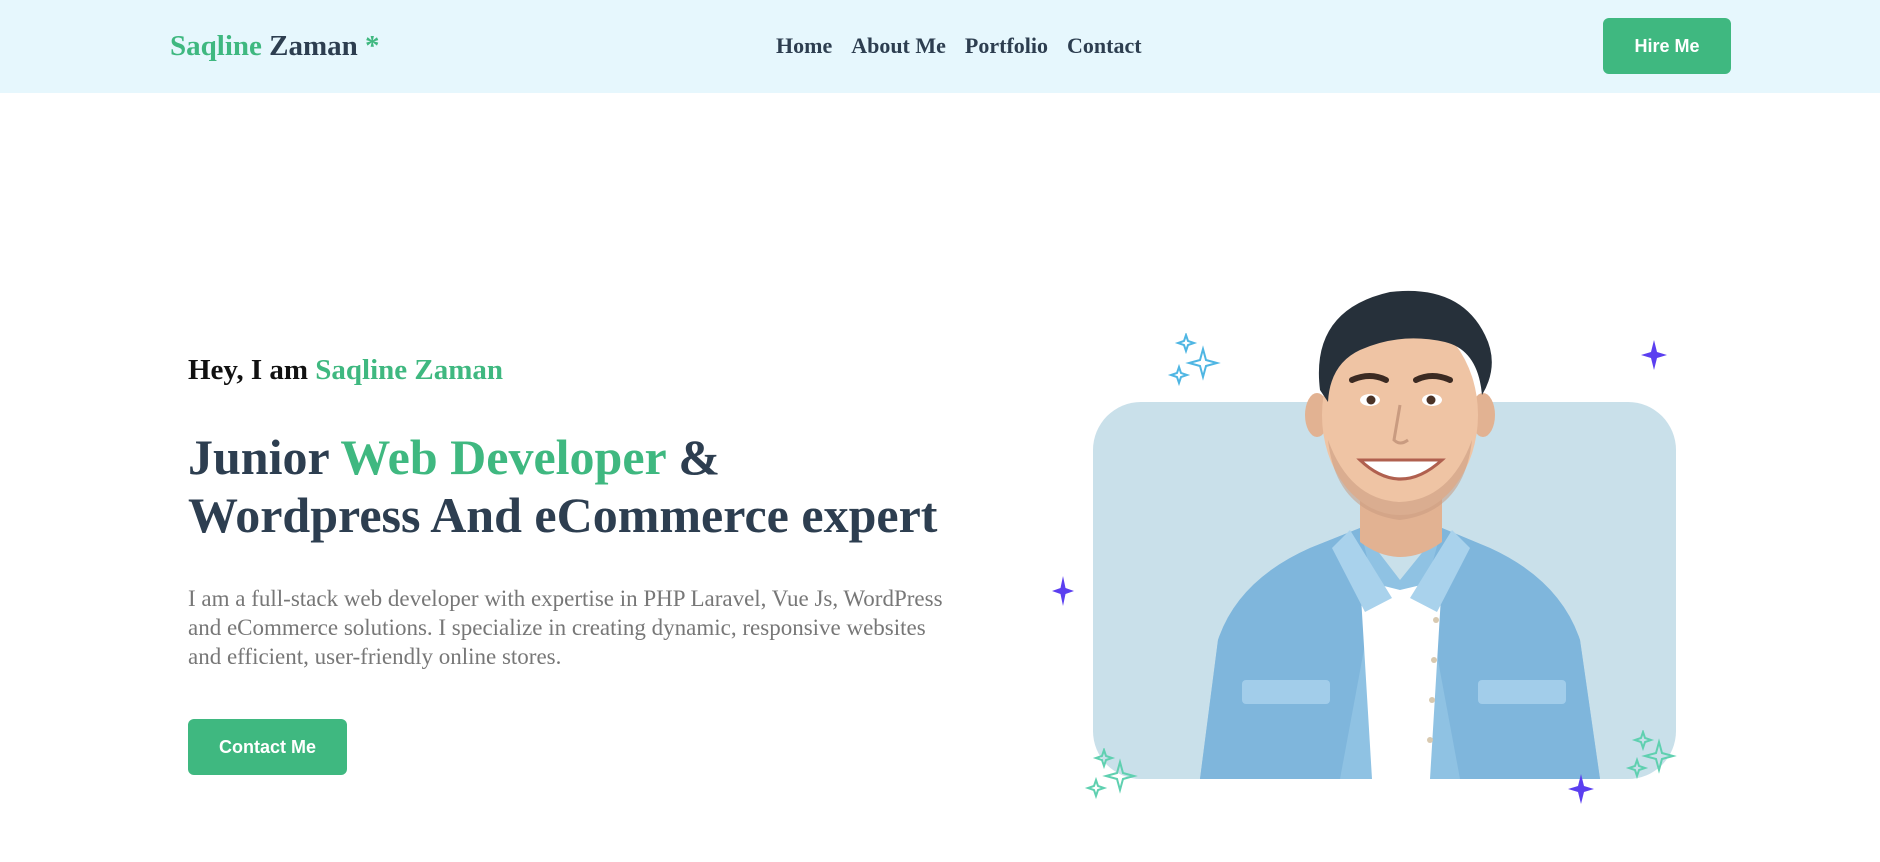 The width and height of the screenshot is (1880, 862). I want to click on hero-greeting: Hey, I am Saqline Zaman, so click(345, 370).